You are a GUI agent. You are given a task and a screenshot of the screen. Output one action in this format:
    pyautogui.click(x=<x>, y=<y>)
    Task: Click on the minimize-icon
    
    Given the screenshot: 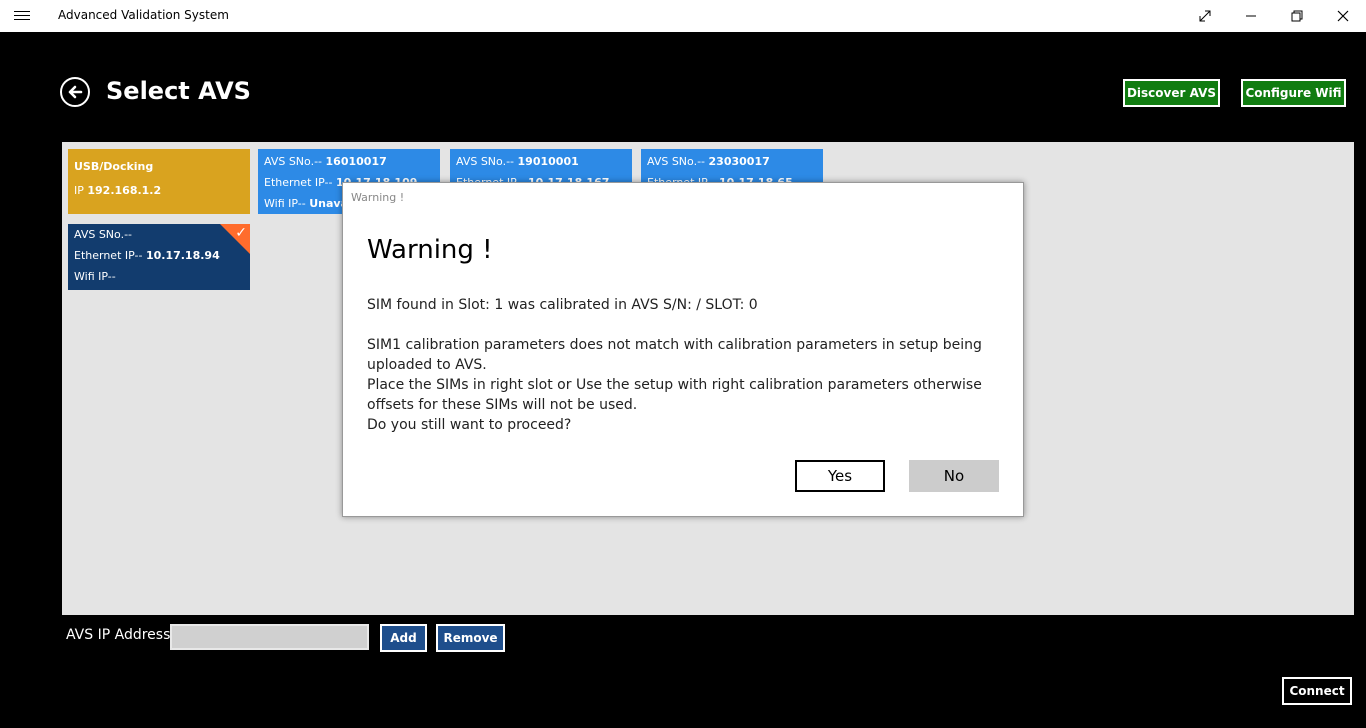 What is the action you would take?
    pyautogui.click(x=1251, y=16)
    